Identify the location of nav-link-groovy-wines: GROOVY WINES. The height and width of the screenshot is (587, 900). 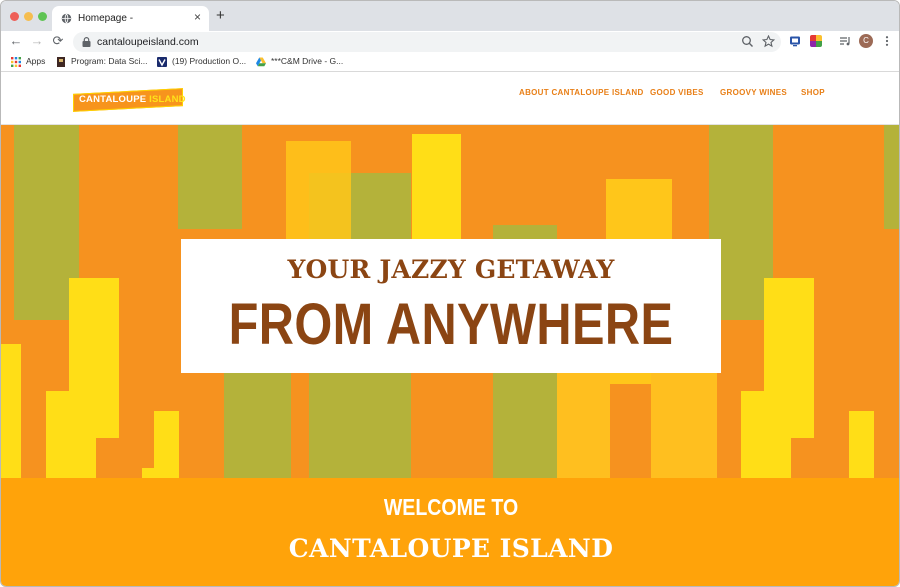
(753, 92).